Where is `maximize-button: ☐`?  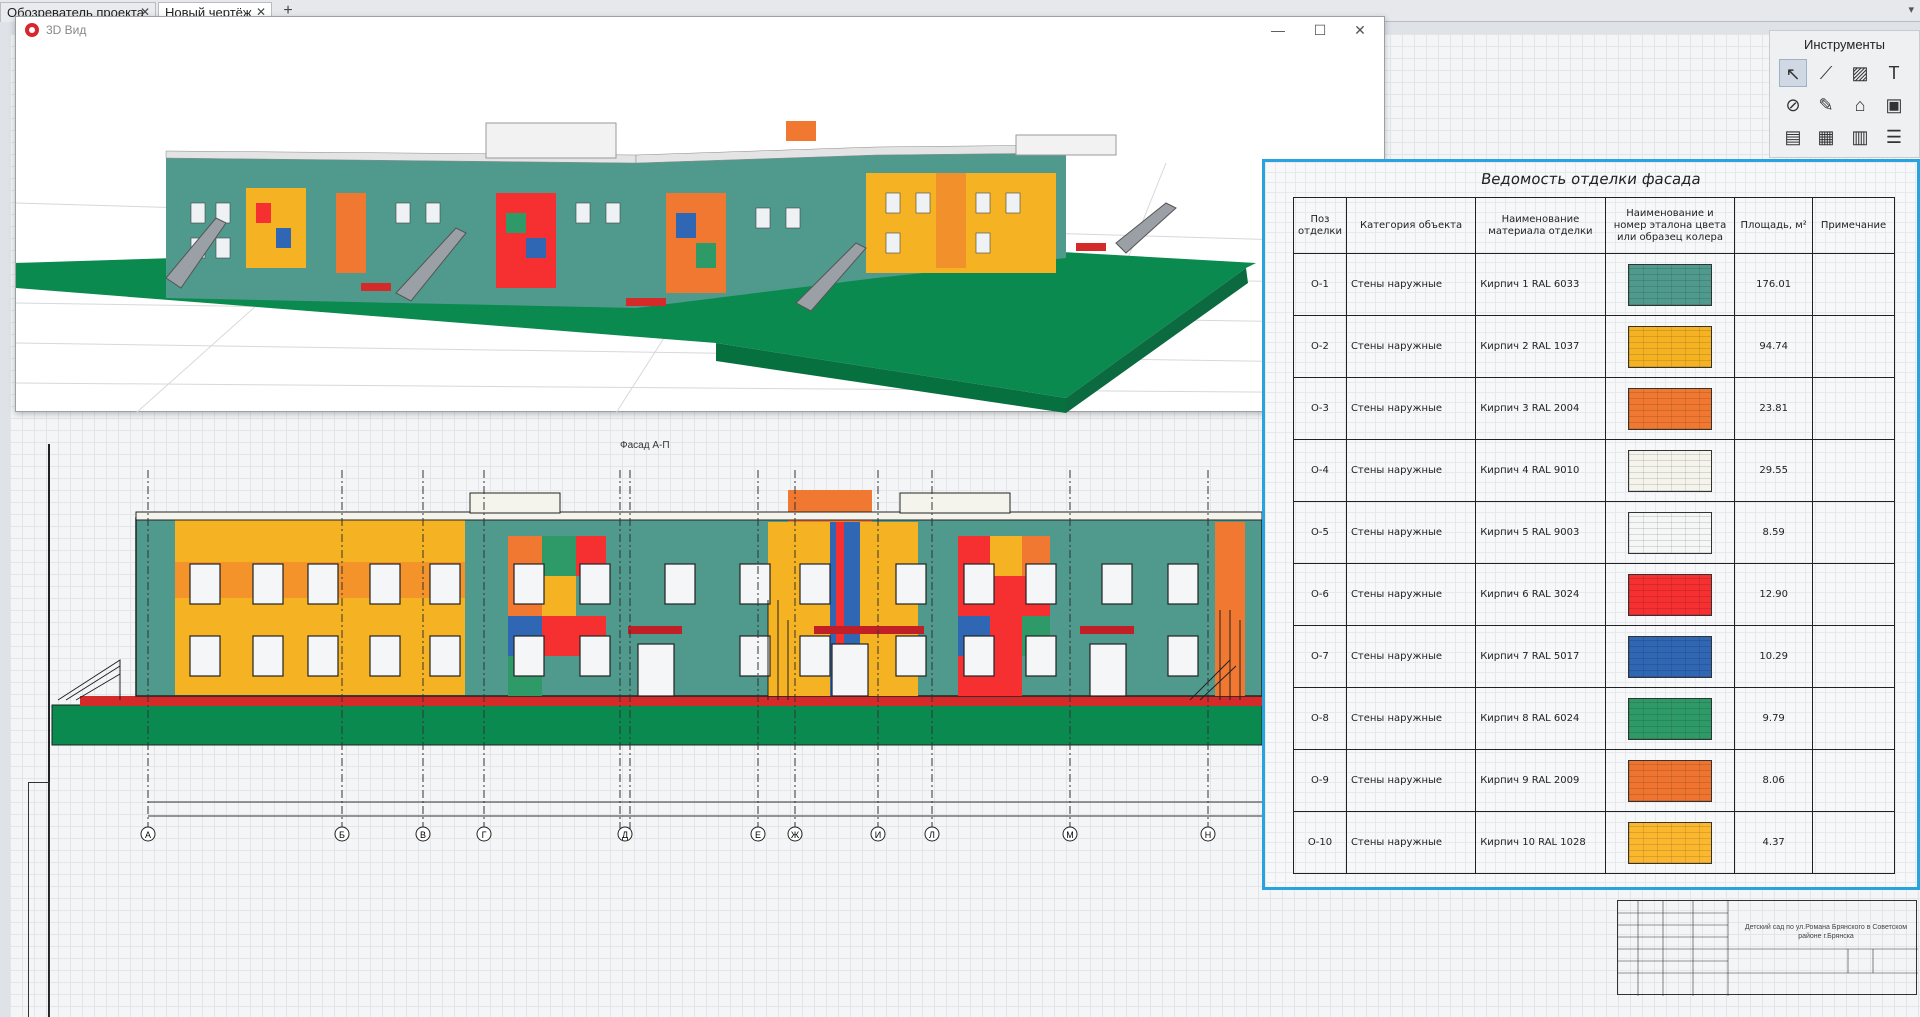 maximize-button: ☐ is located at coordinates (1320, 30).